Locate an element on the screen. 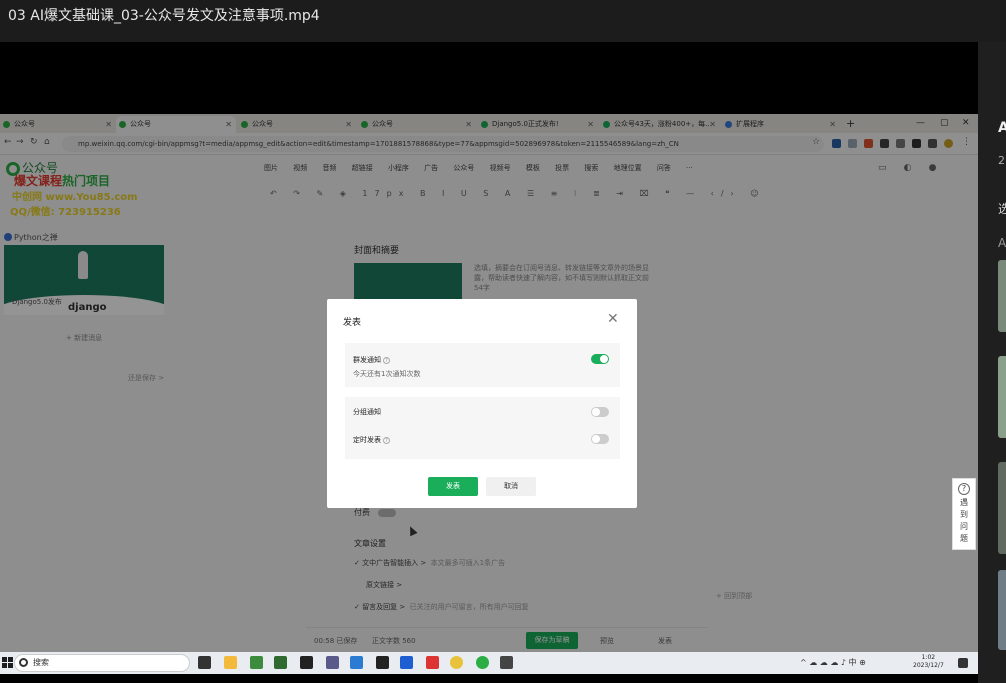  search-icon is located at coordinates (23, 662).